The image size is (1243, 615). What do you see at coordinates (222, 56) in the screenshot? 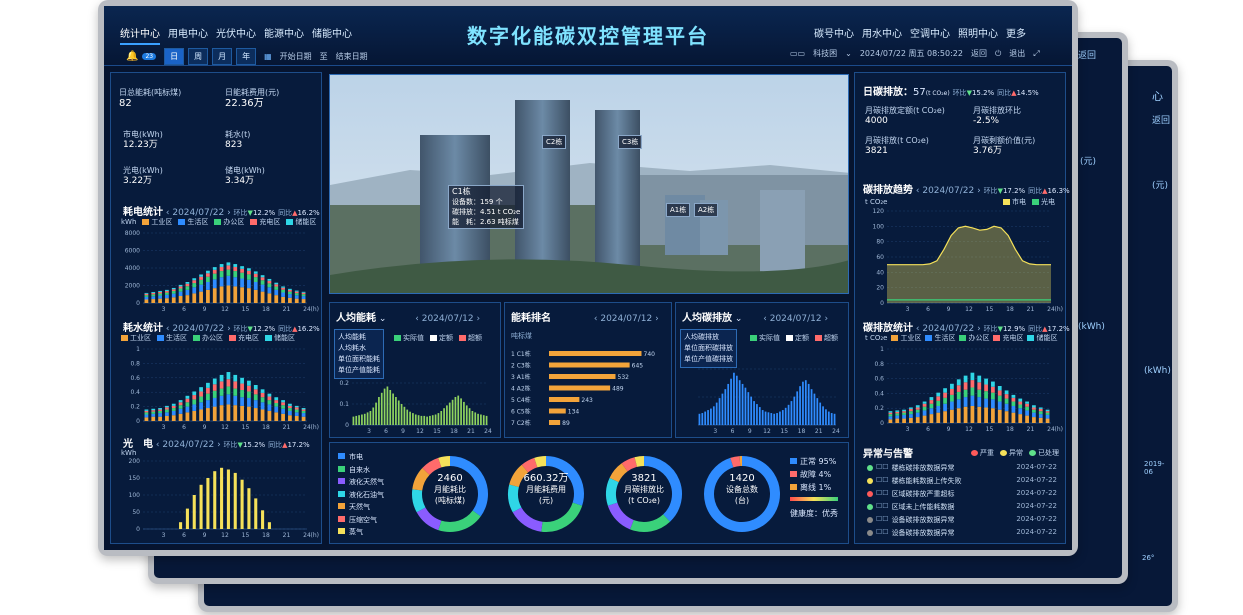
I see `tab-period-2: 月` at bounding box center [222, 56].